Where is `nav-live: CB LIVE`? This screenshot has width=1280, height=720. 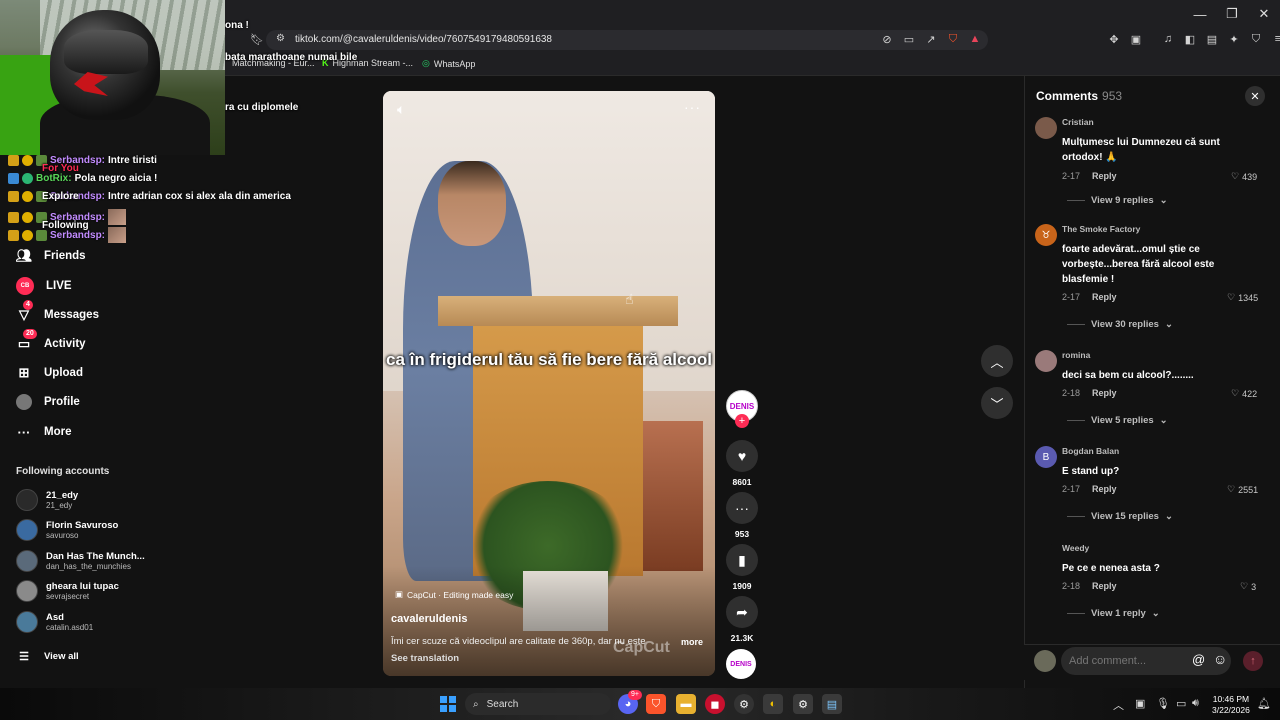
nav-live: CB LIVE is located at coordinates (44, 286).